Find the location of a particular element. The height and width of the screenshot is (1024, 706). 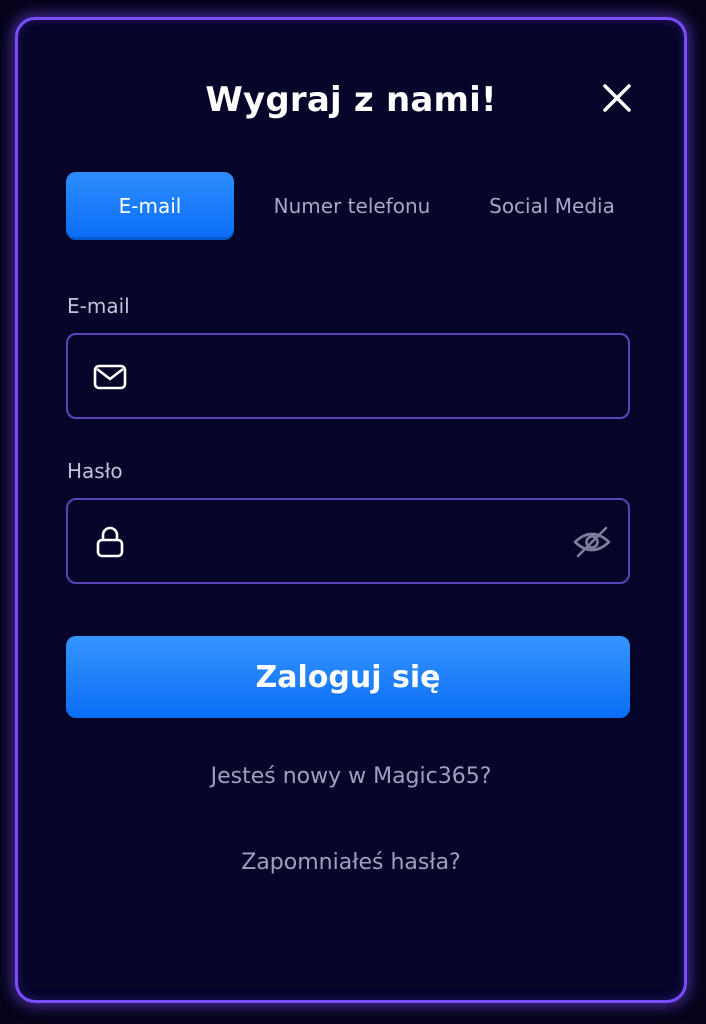

lock-icon is located at coordinates (110, 542).